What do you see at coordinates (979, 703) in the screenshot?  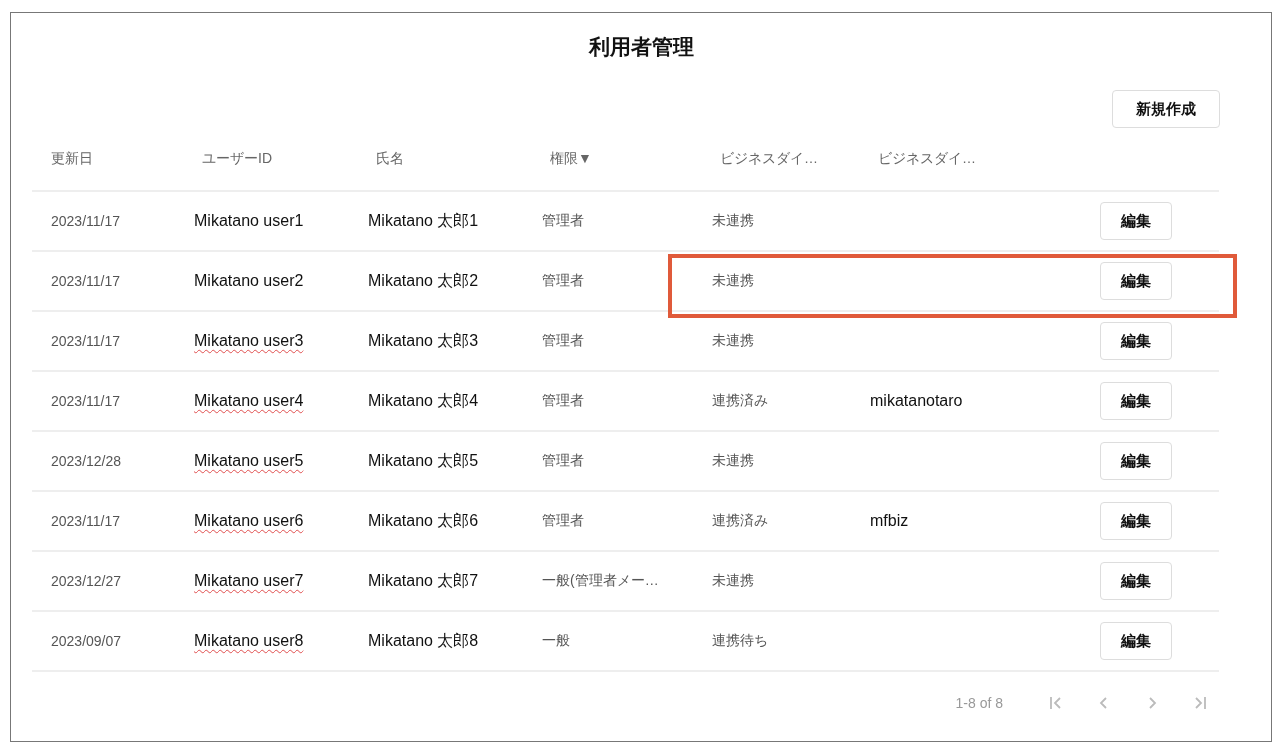 I see `page-range: 1-8 of 8` at bounding box center [979, 703].